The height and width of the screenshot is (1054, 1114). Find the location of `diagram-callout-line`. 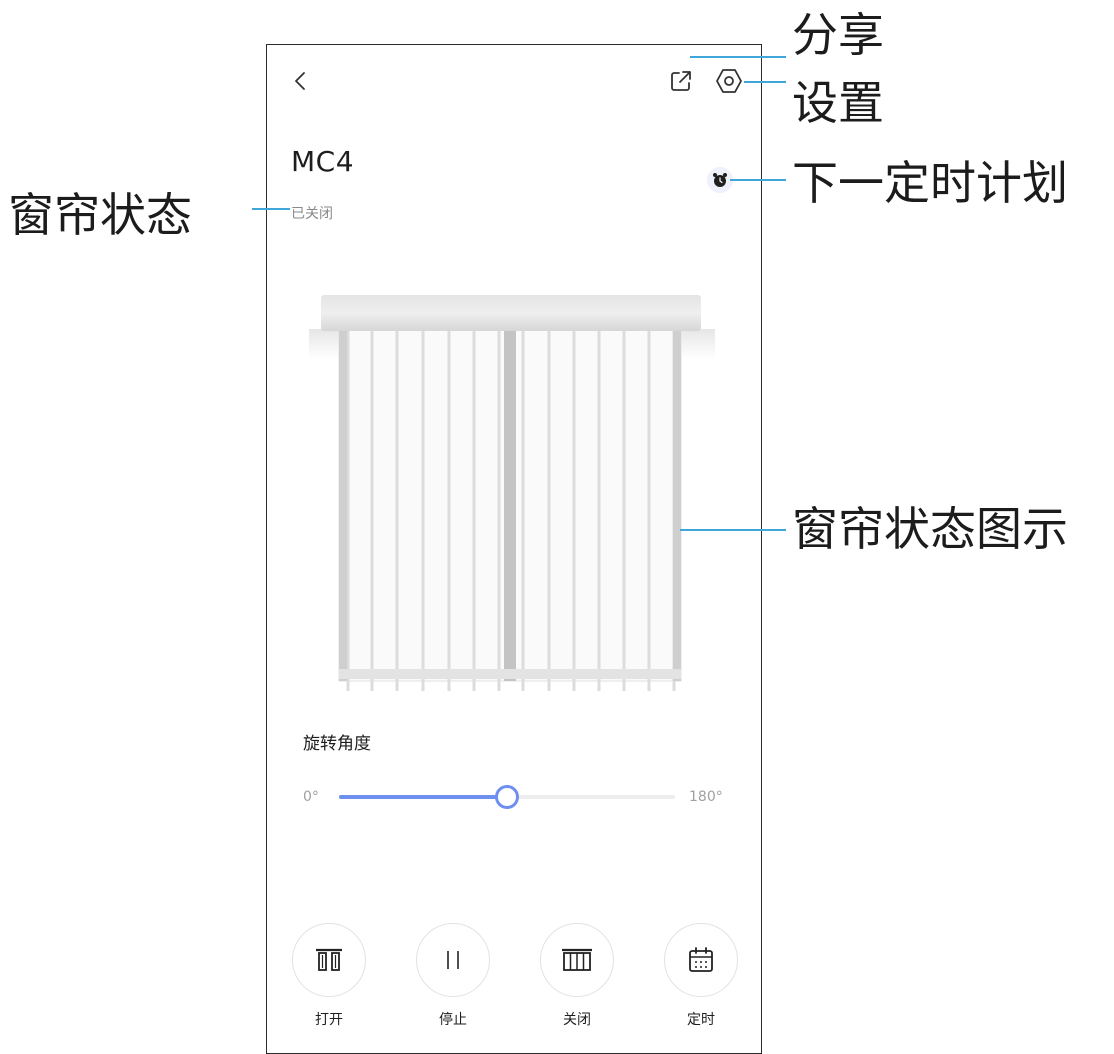

diagram-callout-line is located at coordinates (733, 530).